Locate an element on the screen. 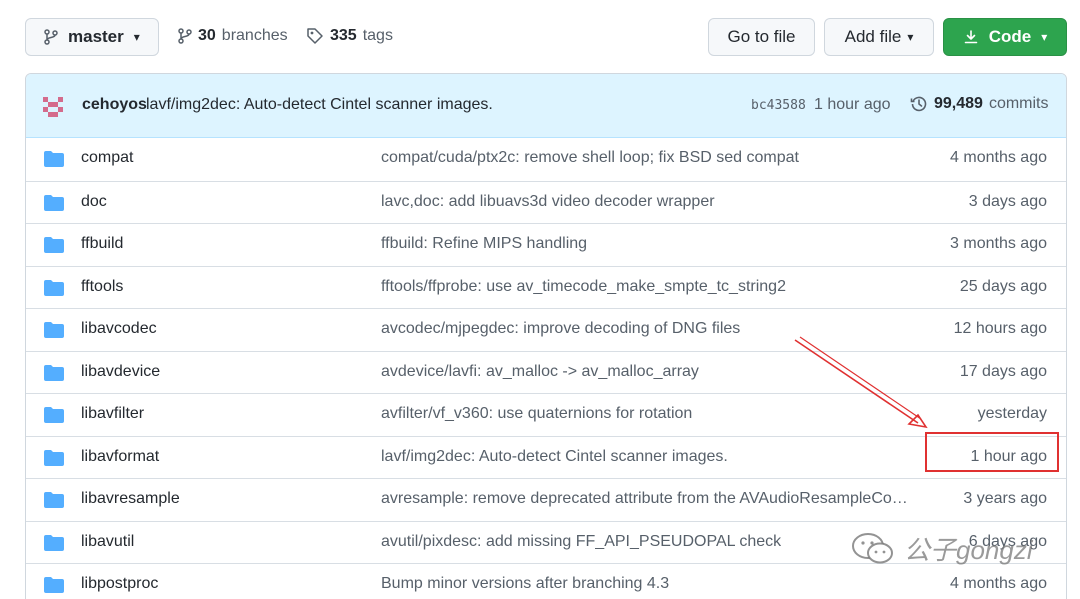 The height and width of the screenshot is (599, 1080). commit-sha-link: bc43588 is located at coordinates (778, 105).